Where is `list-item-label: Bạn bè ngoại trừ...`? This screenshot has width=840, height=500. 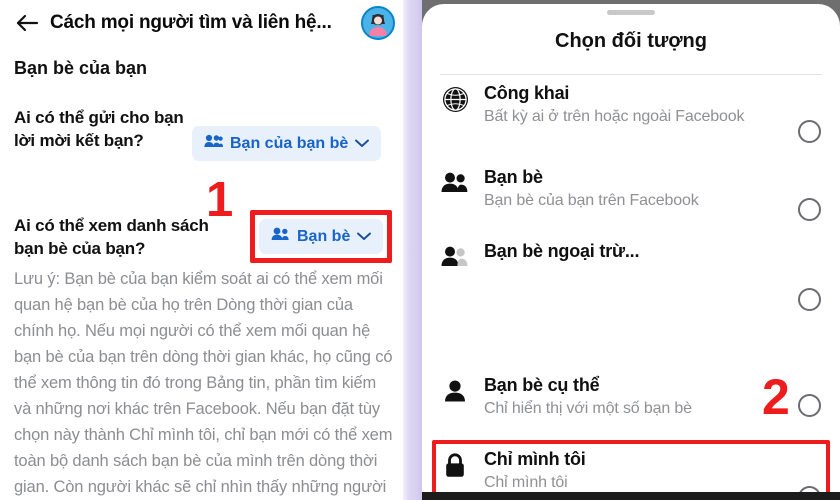 list-item-label: Bạn bè ngoại trừ... is located at coordinates (562, 251).